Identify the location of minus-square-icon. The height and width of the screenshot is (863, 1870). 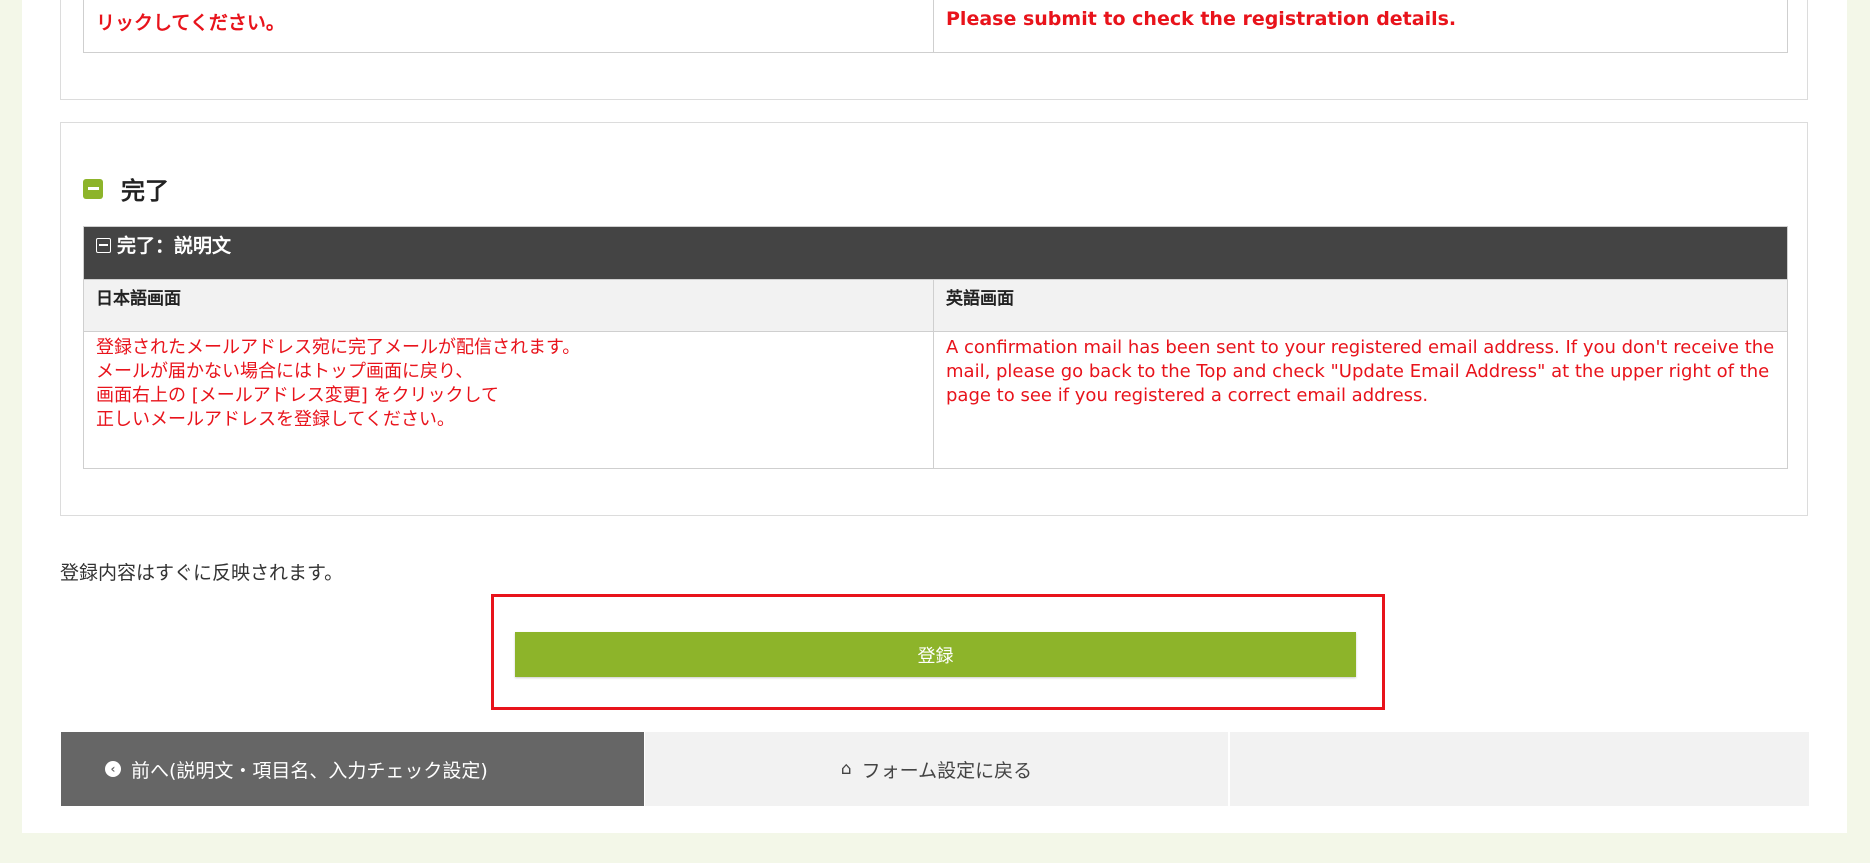
(93, 188).